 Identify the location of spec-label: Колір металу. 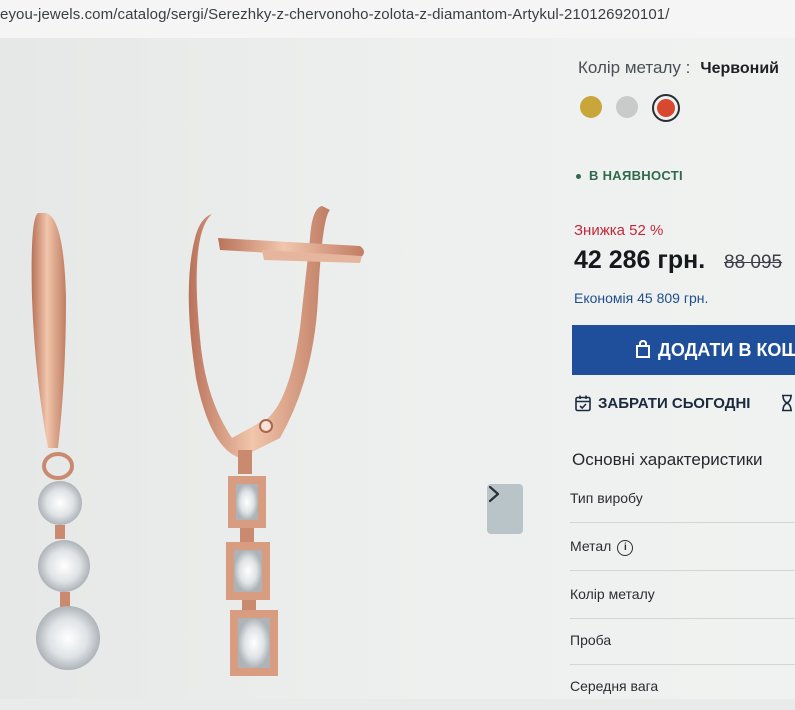
(612, 594).